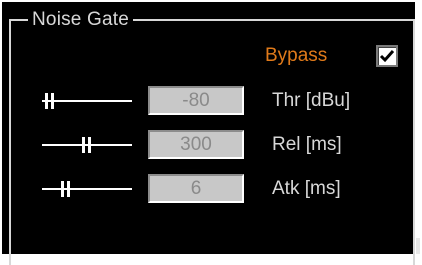 The width and height of the screenshot is (422, 265). I want to click on release-slider, so click(87, 145).